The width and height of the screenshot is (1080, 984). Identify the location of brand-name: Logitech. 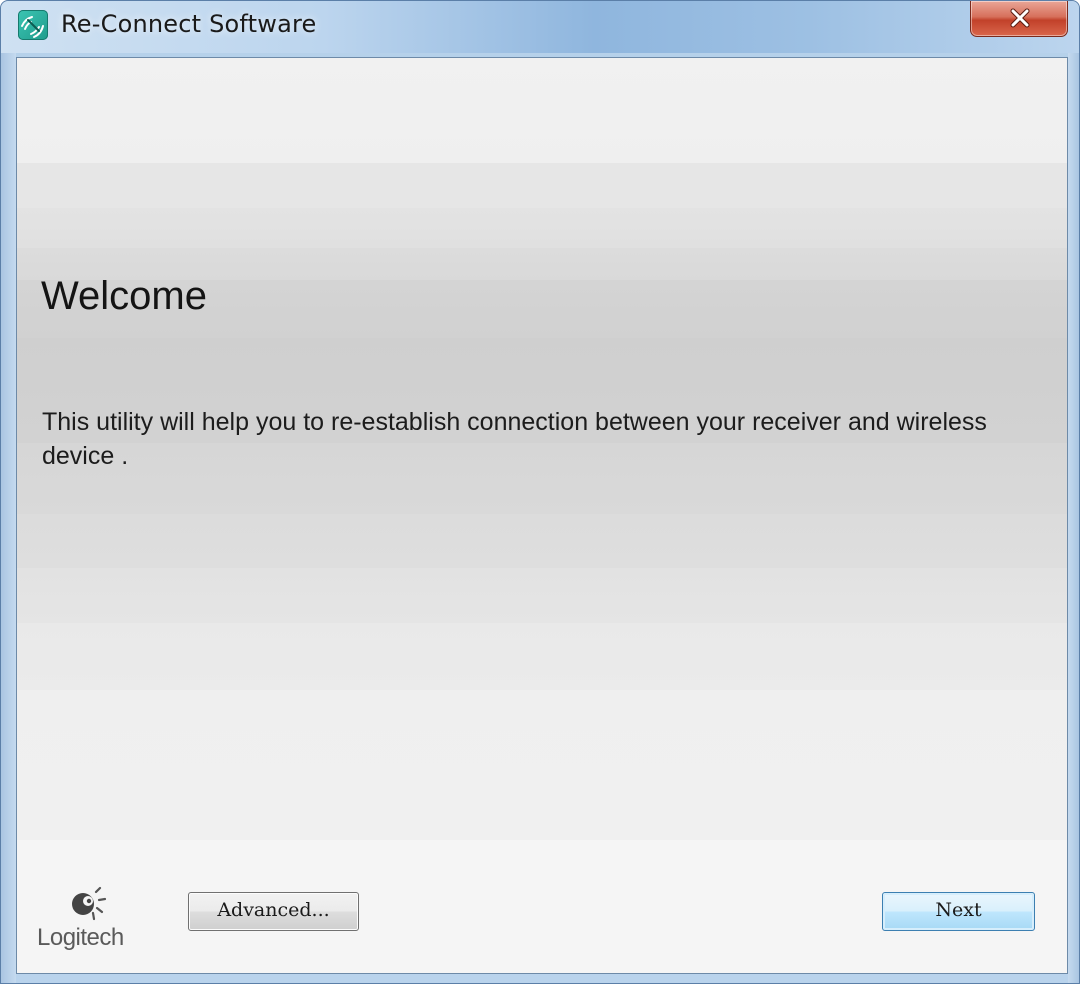
(80, 937).